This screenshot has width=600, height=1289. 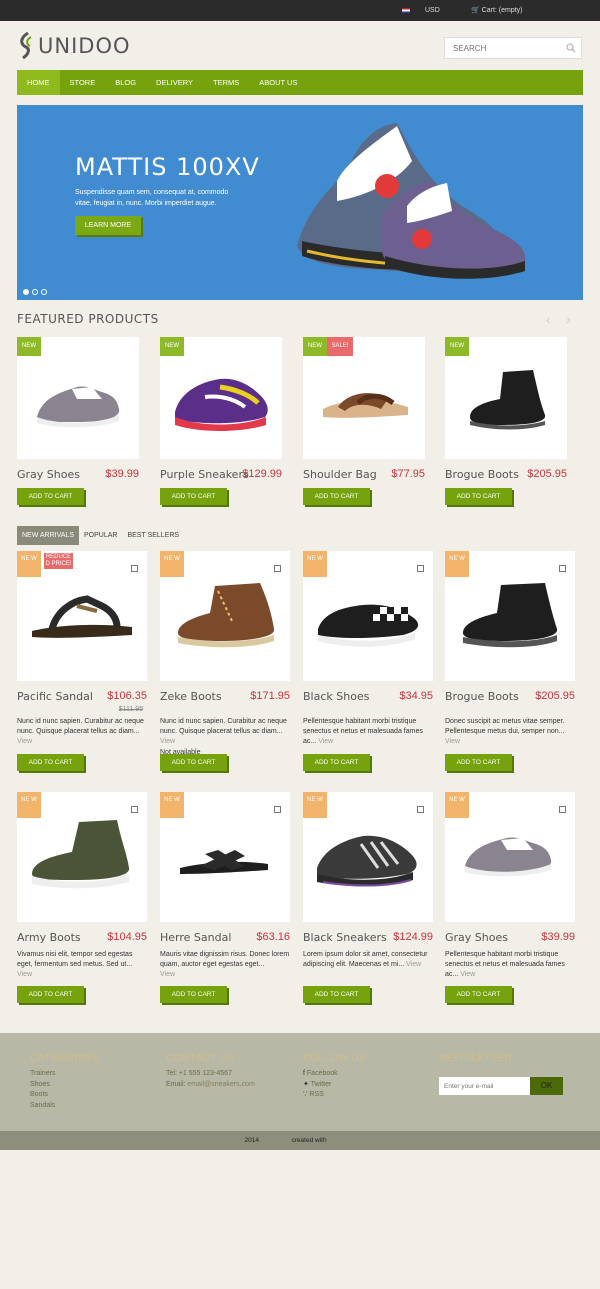 What do you see at coordinates (153, 535) in the screenshot?
I see `tab-best-sellers: BEST SELLERS` at bounding box center [153, 535].